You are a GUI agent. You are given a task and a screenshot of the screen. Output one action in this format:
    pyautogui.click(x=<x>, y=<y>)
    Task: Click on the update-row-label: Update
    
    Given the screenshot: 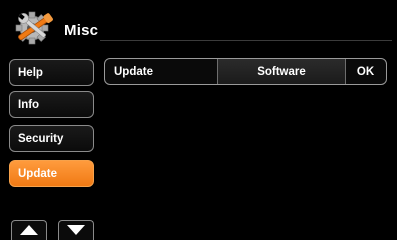 What is the action you would take?
    pyautogui.click(x=133, y=71)
    